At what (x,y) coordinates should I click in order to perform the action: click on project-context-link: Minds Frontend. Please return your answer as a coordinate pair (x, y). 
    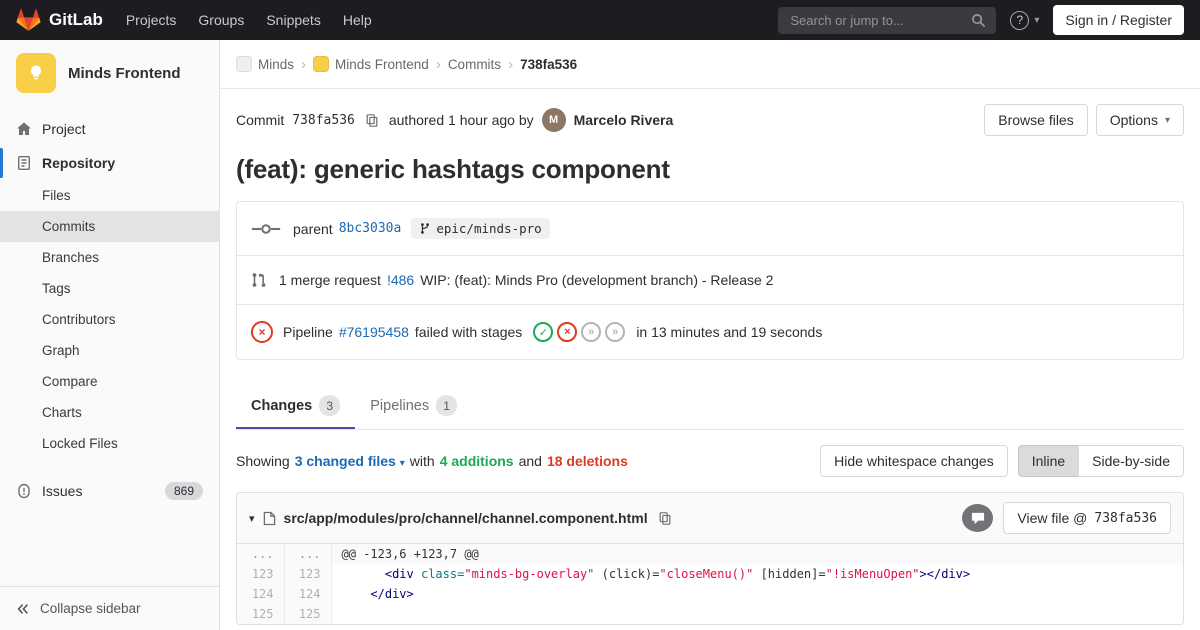
    Looking at the image, I should click on (109, 73).